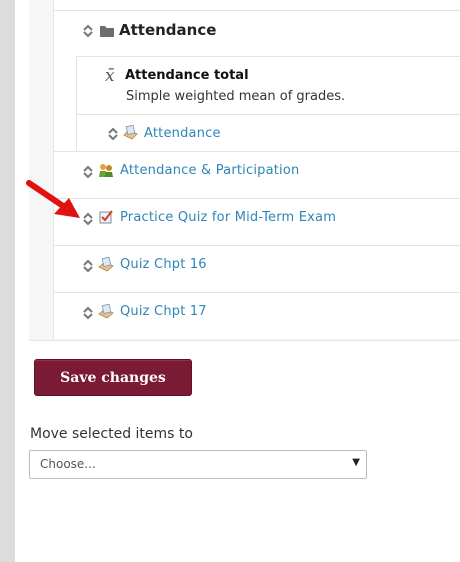 Image resolution: width=460 pixels, height=562 pixels. I want to click on mean-symbol-icon: x̄, so click(110, 76).